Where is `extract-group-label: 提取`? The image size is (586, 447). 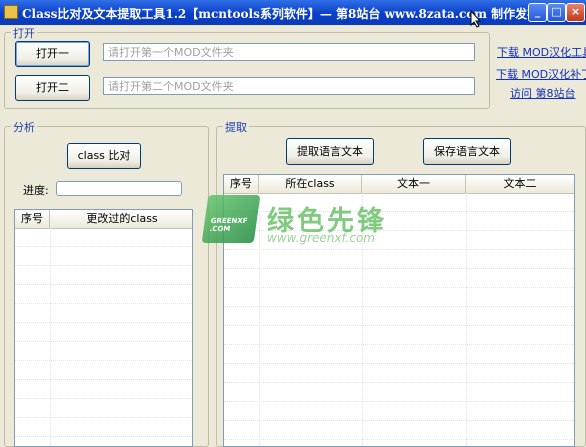
extract-group-label: 提取 is located at coordinates (236, 127).